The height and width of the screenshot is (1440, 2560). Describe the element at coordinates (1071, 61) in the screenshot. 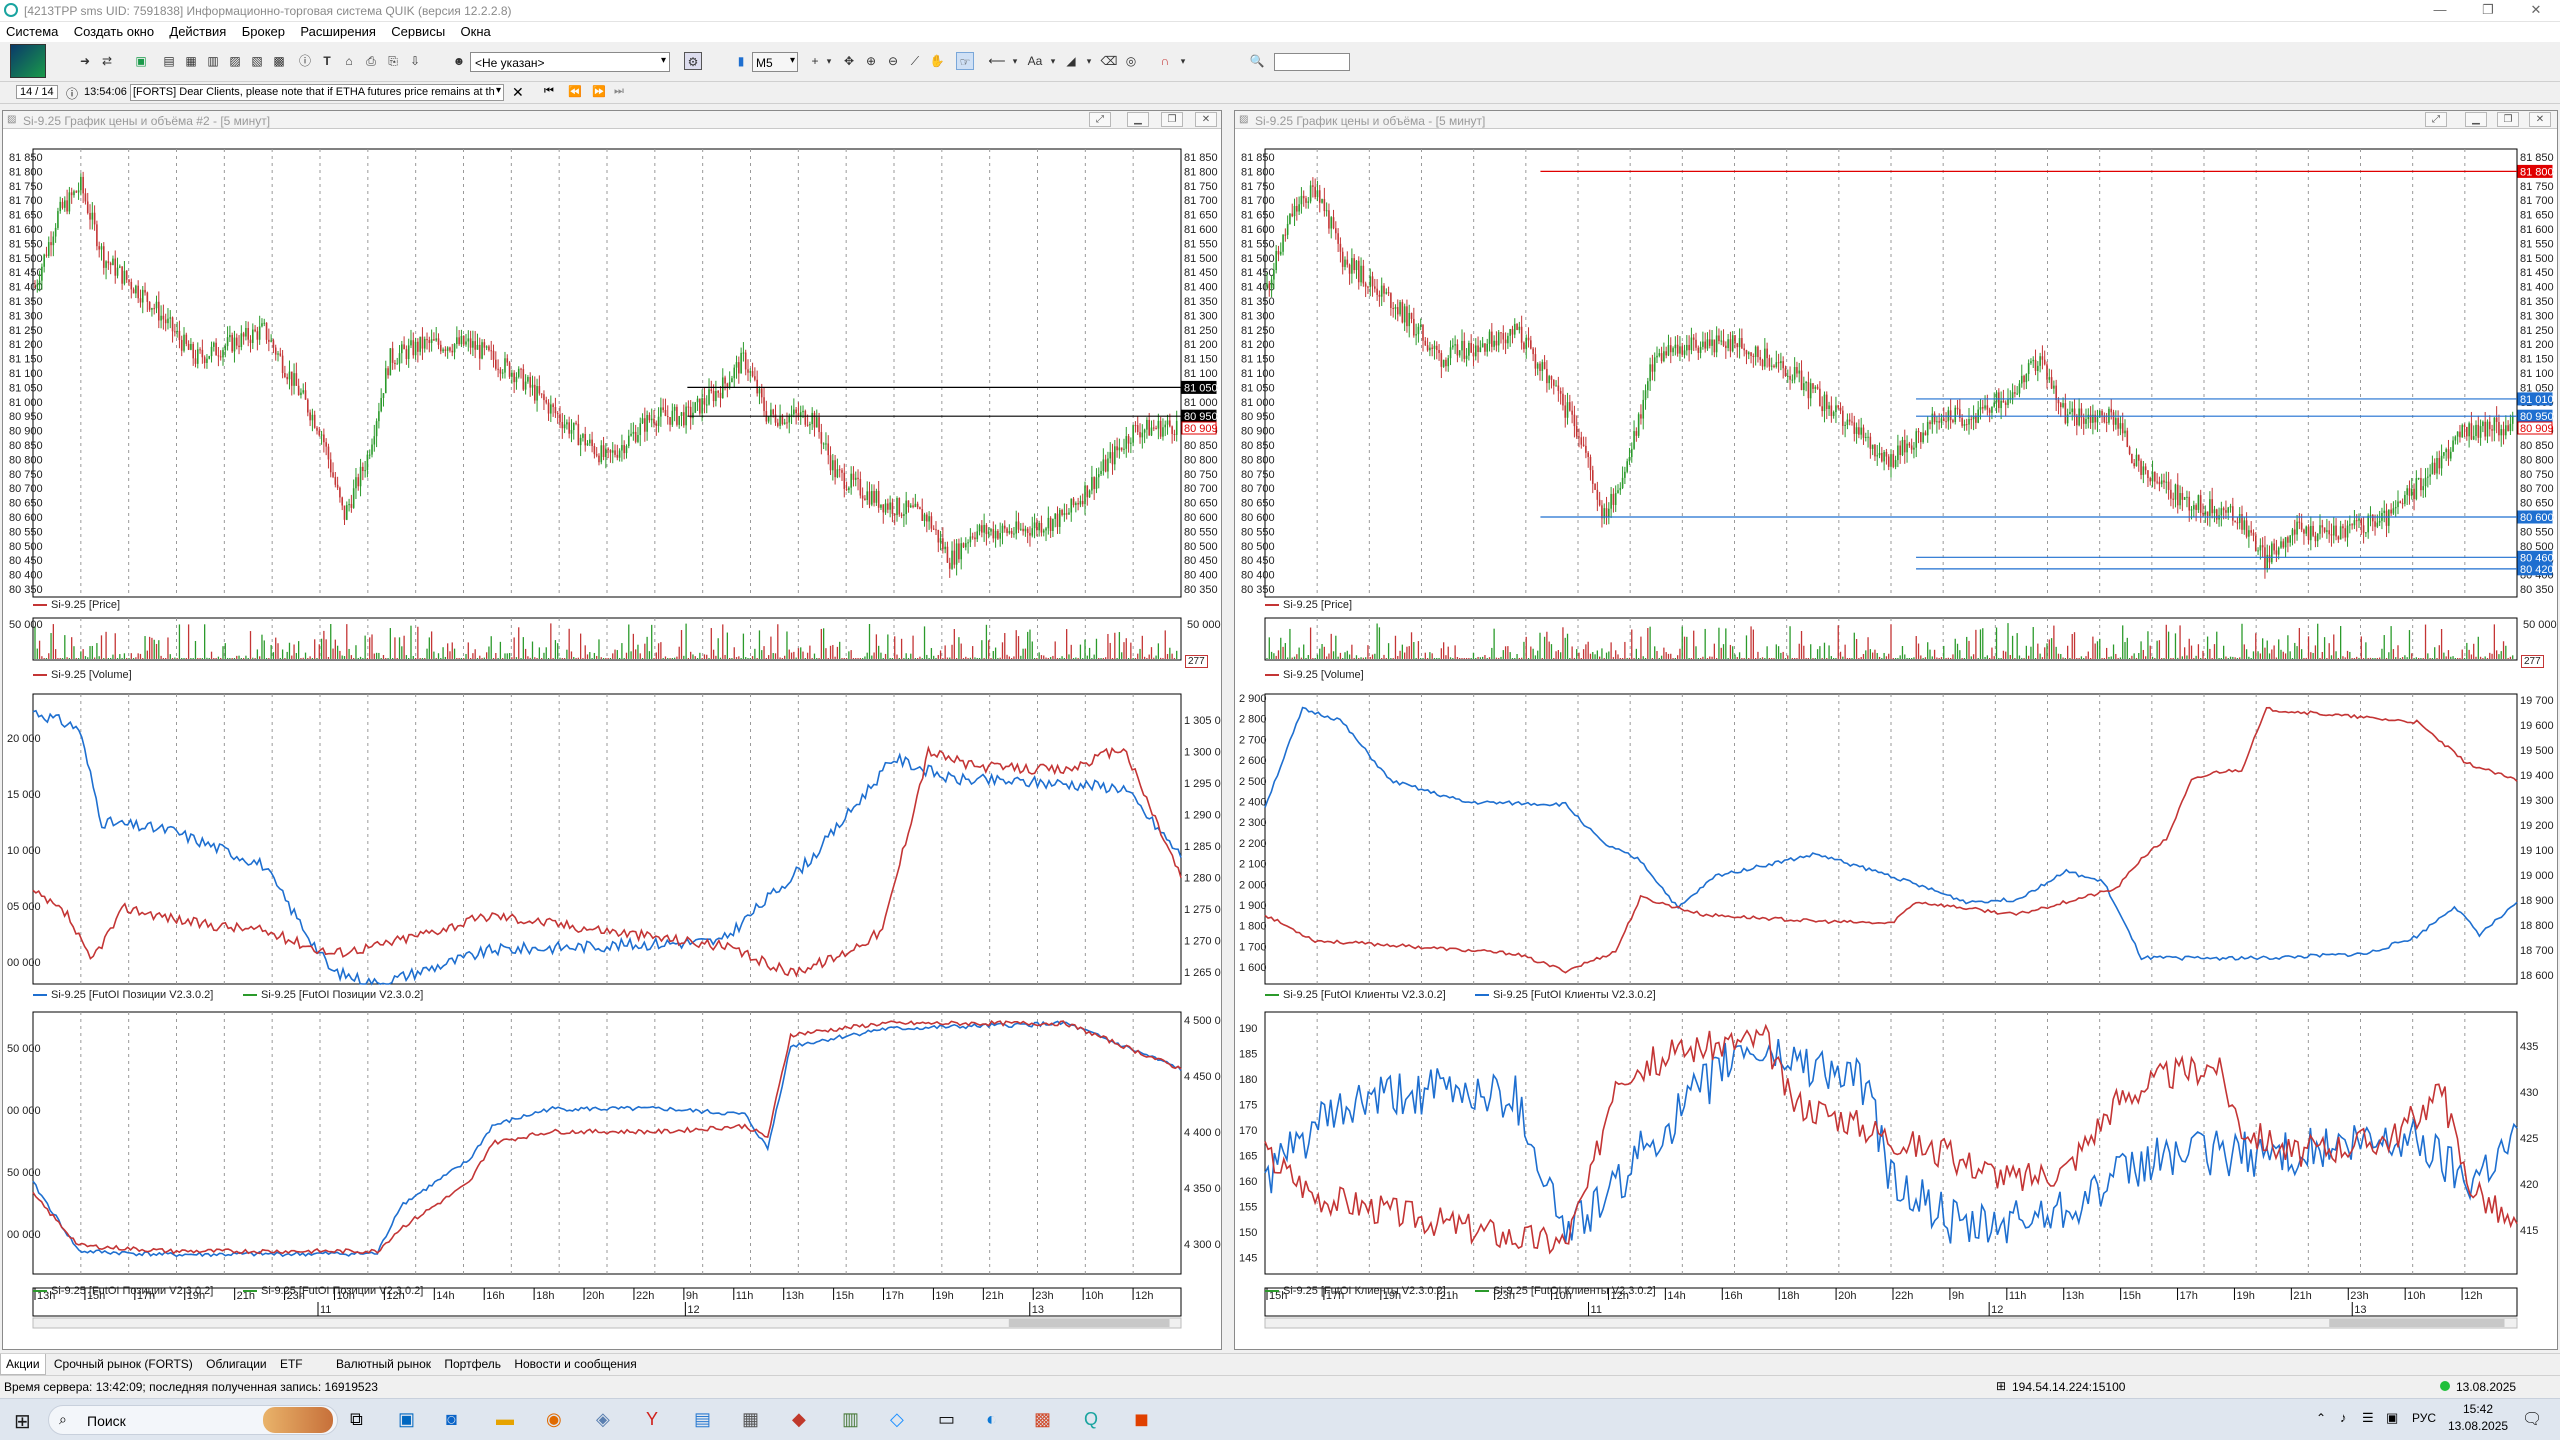

I see `marker-icon: ◢` at that location.